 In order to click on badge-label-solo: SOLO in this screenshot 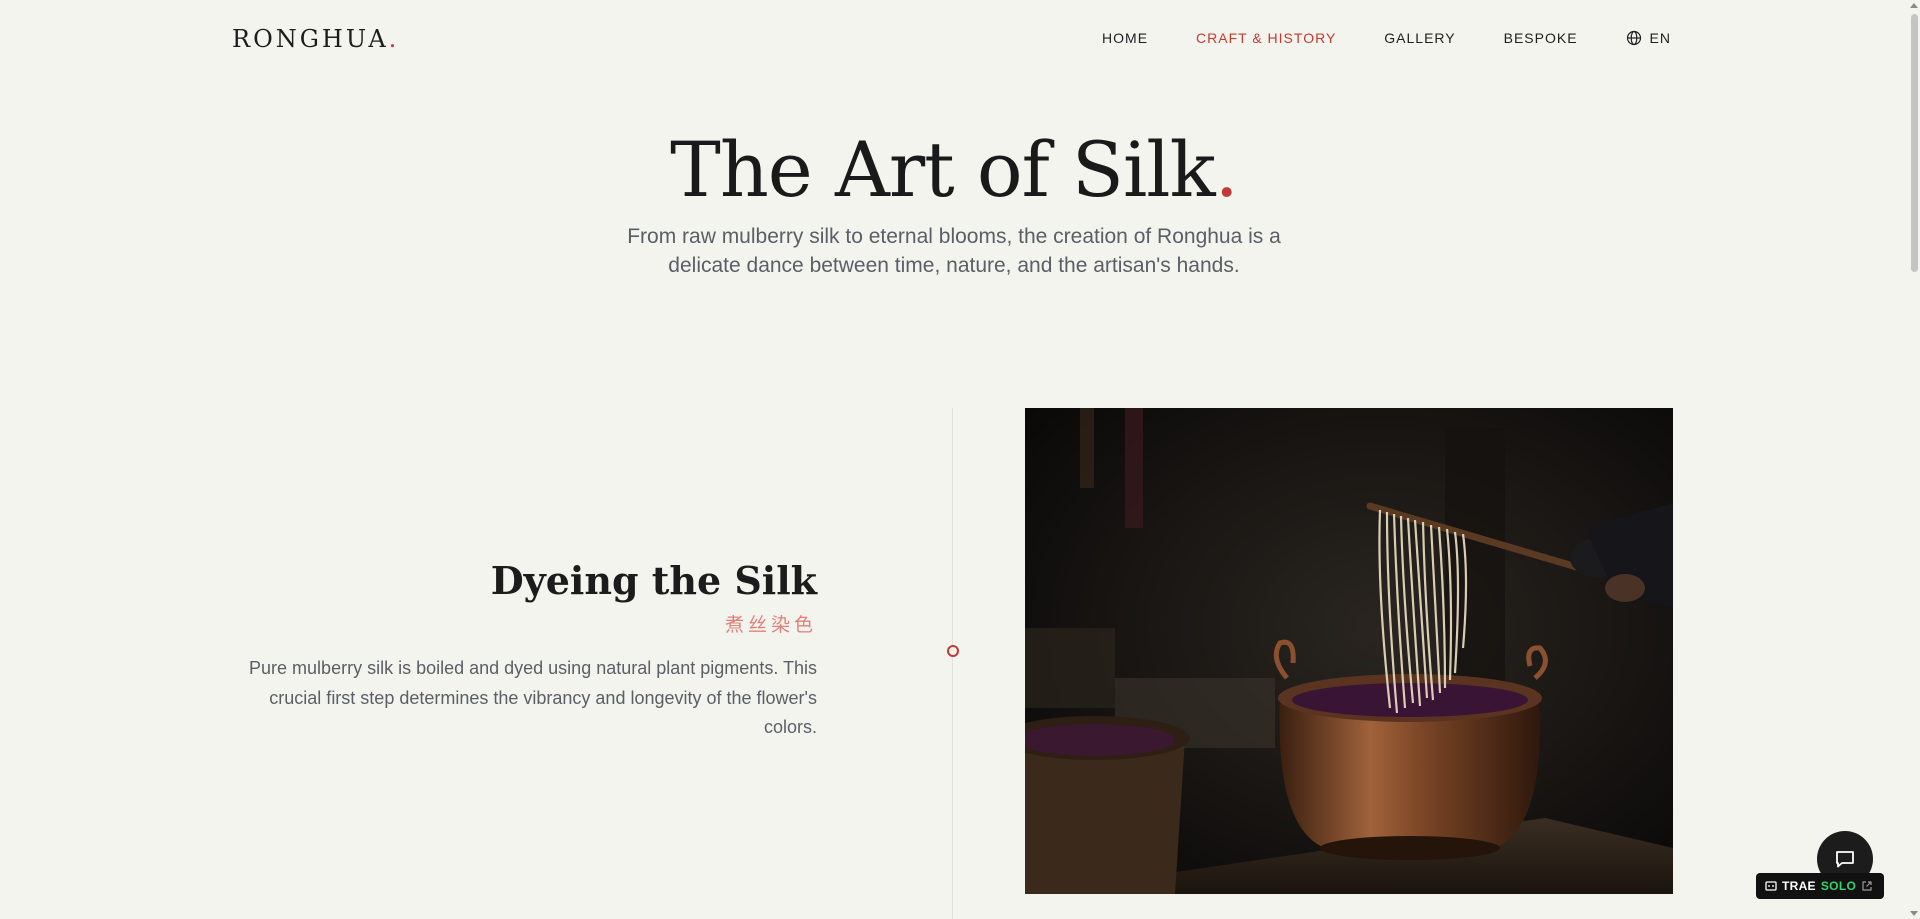, I will do `click(1838, 886)`.